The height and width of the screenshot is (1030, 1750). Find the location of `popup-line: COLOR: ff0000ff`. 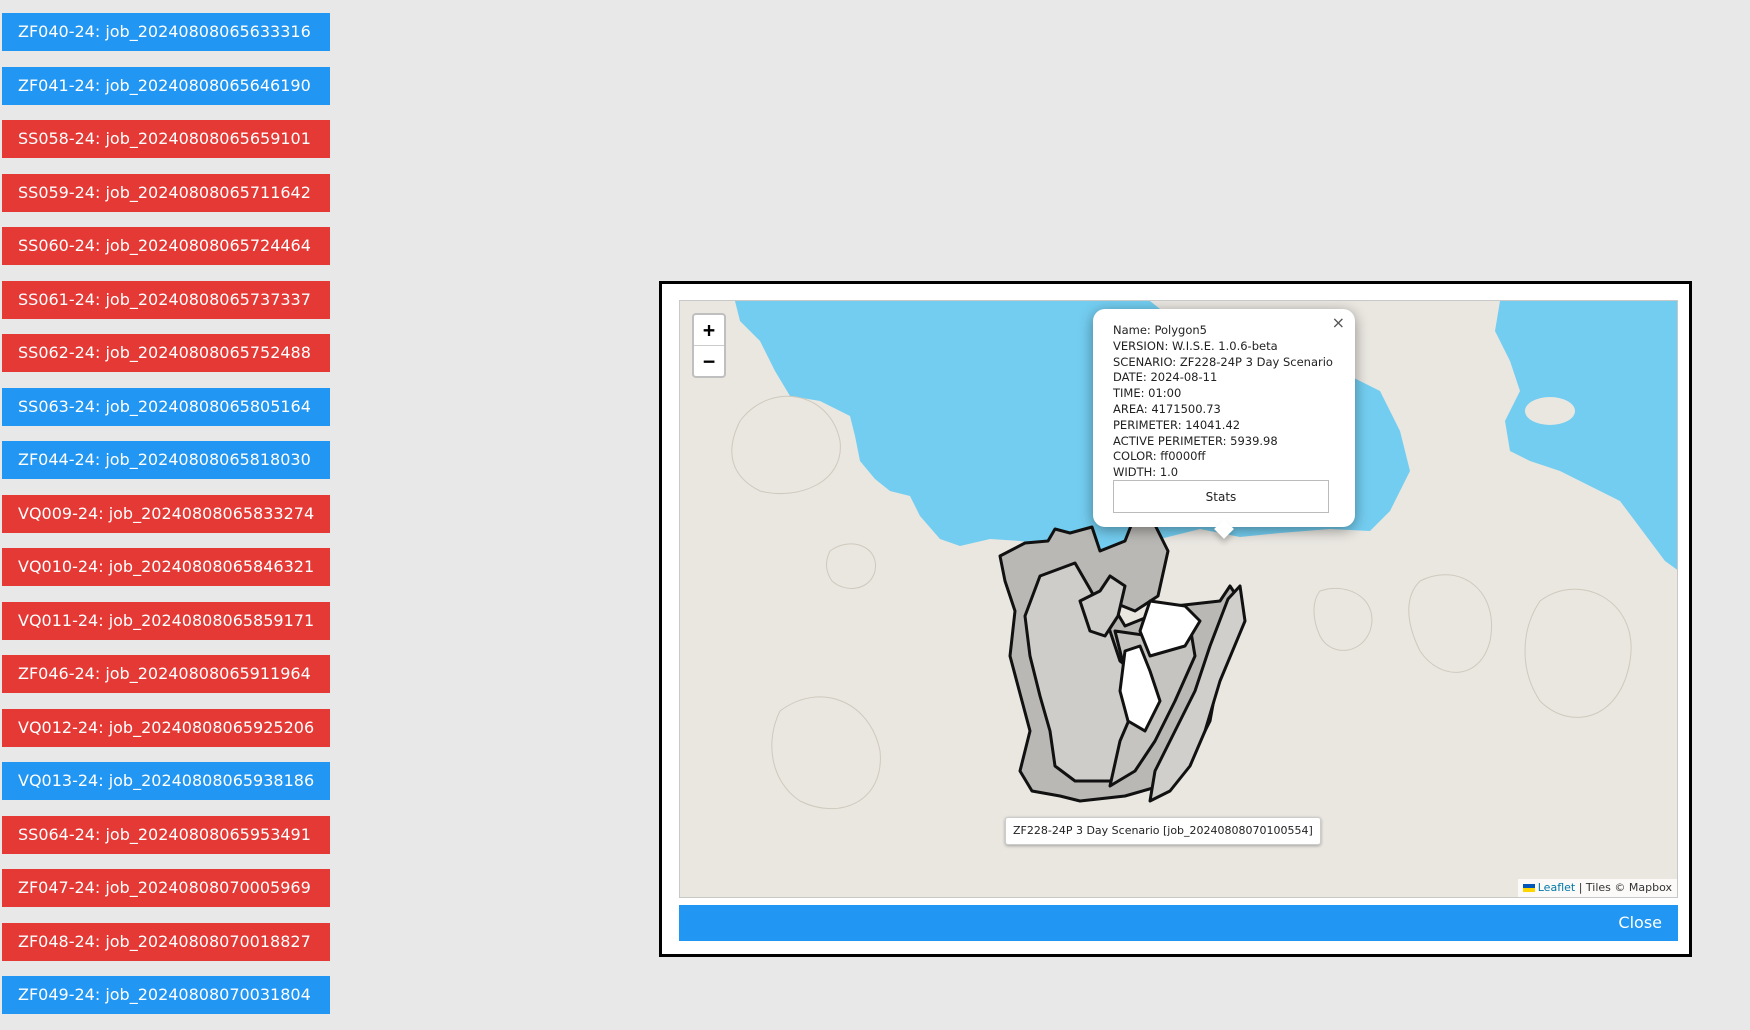

popup-line: COLOR: ff0000ff is located at coordinates (1159, 456).